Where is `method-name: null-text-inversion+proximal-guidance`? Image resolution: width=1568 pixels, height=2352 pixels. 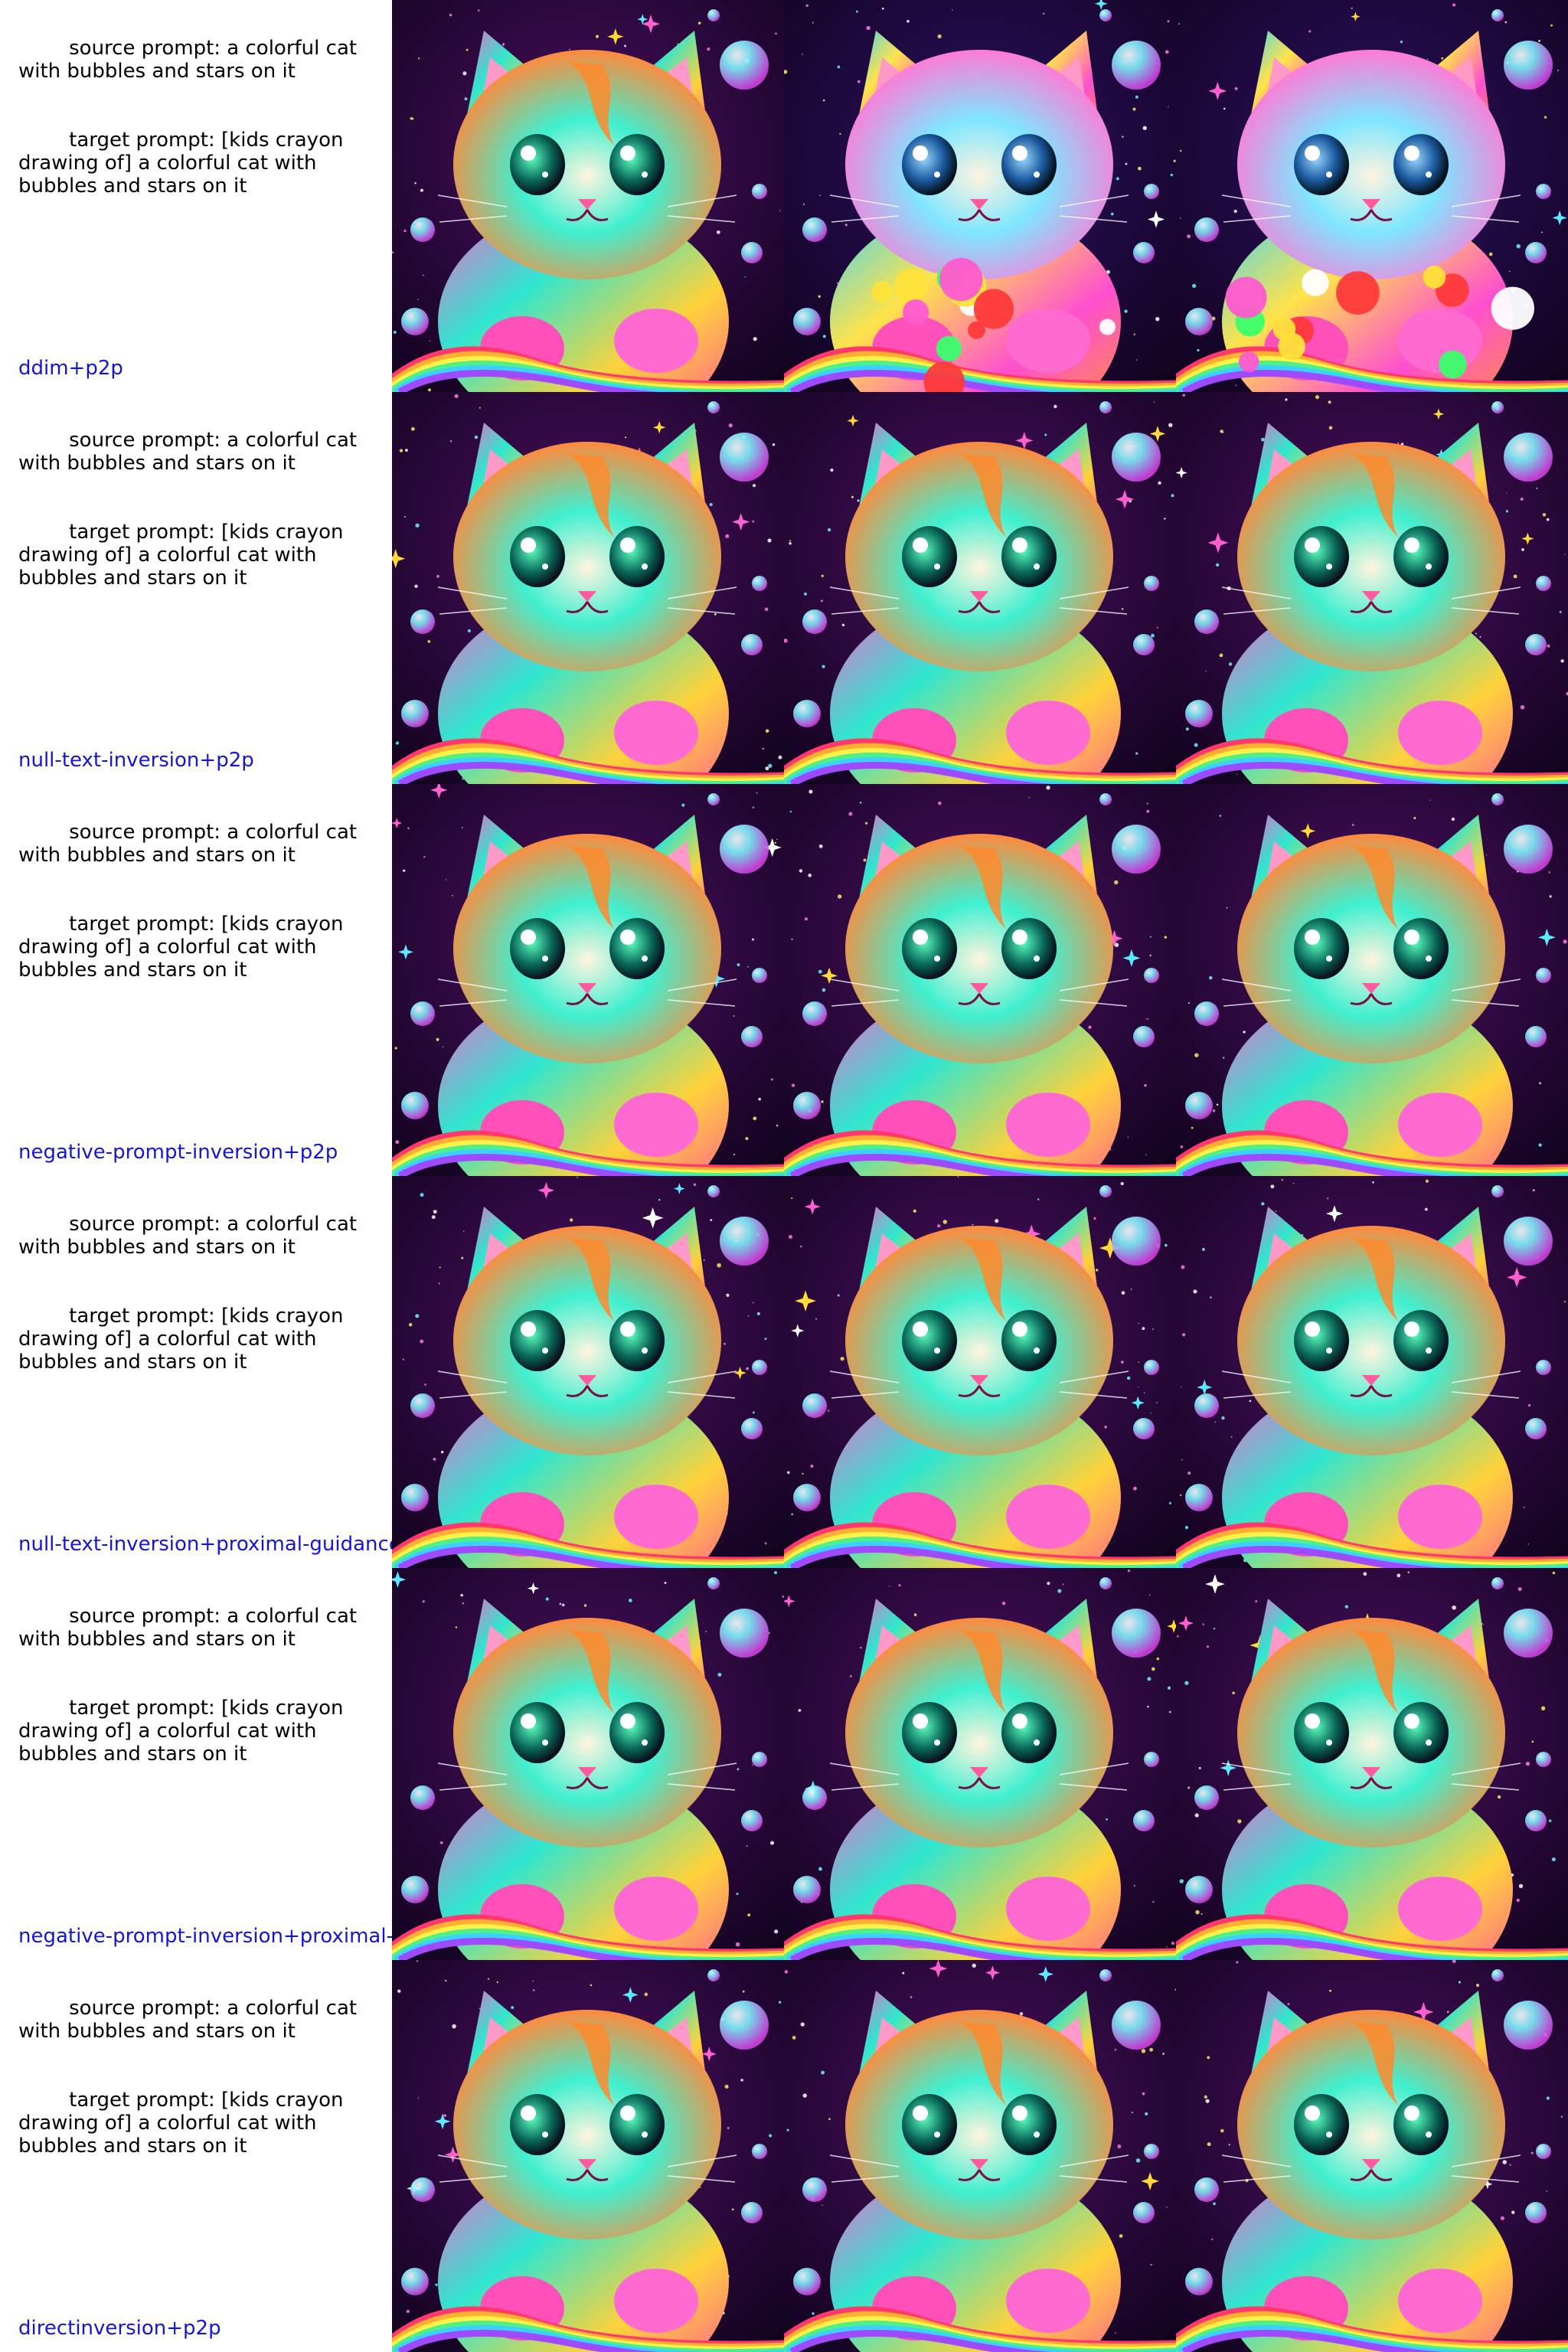
method-name: null-text-inversion+proximal-guidance is located at coordinates (205, 1544).